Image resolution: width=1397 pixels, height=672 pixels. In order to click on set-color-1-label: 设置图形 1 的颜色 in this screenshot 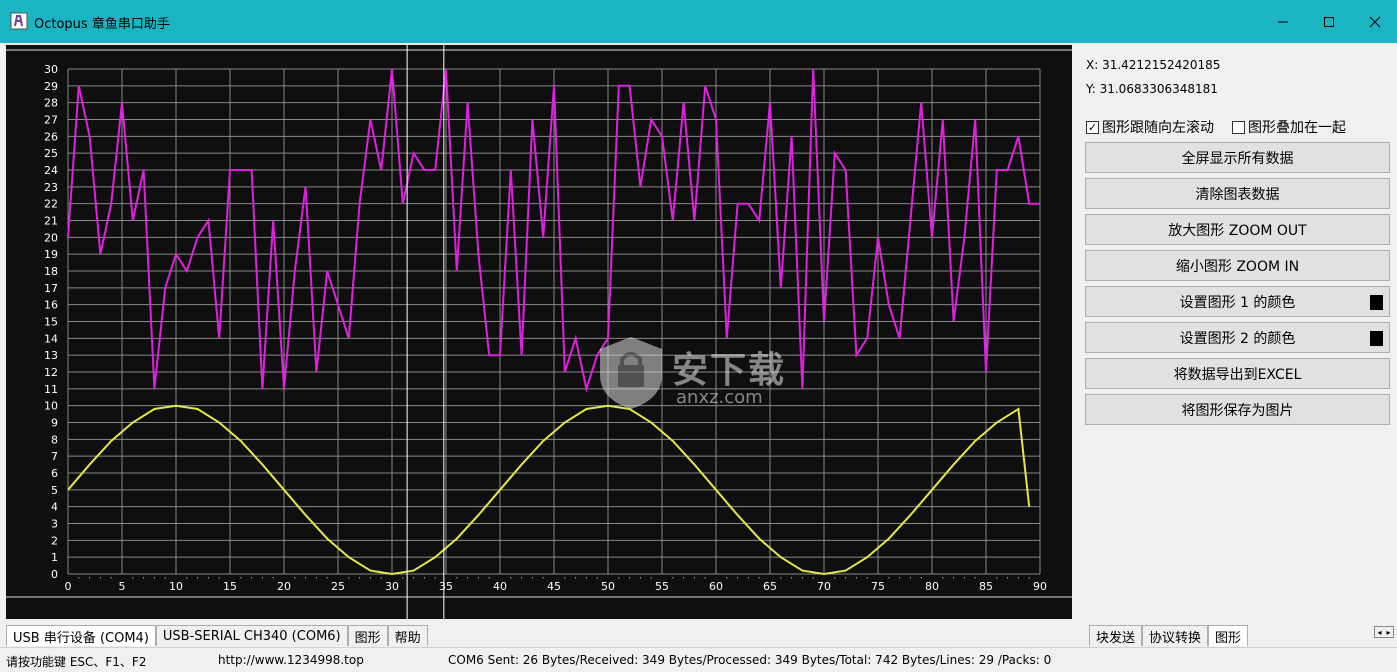, I will do `click(1237, 302)`.